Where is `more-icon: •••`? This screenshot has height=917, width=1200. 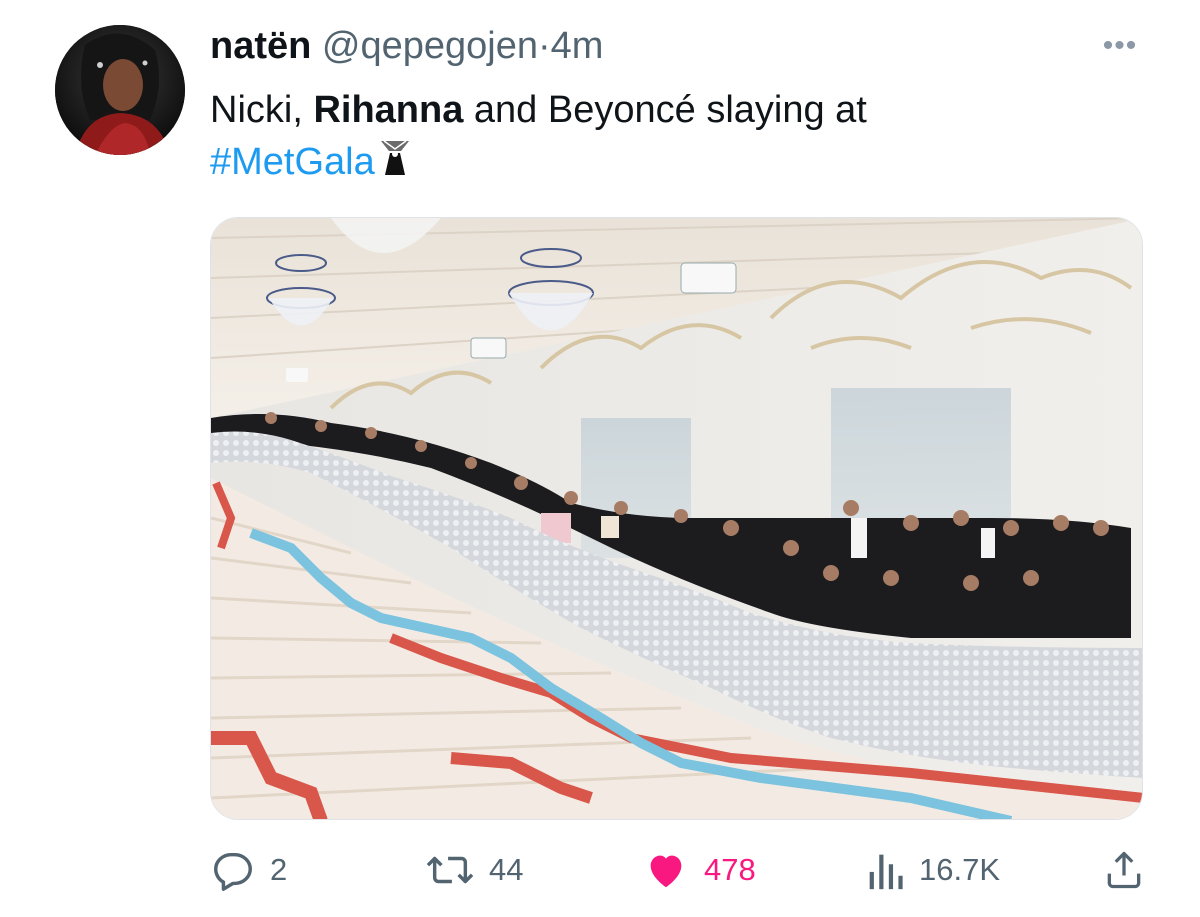 more-icon: ••• is located at coordinates (1120, 46).